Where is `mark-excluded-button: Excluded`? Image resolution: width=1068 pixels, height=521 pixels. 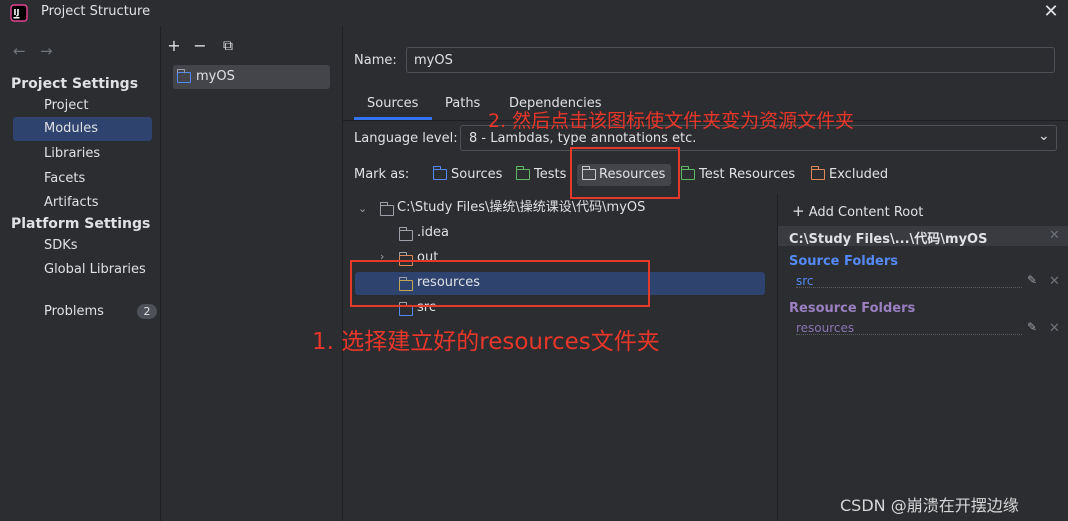
mark-excluded-button: Excluded is located at coordinates (849, 175).